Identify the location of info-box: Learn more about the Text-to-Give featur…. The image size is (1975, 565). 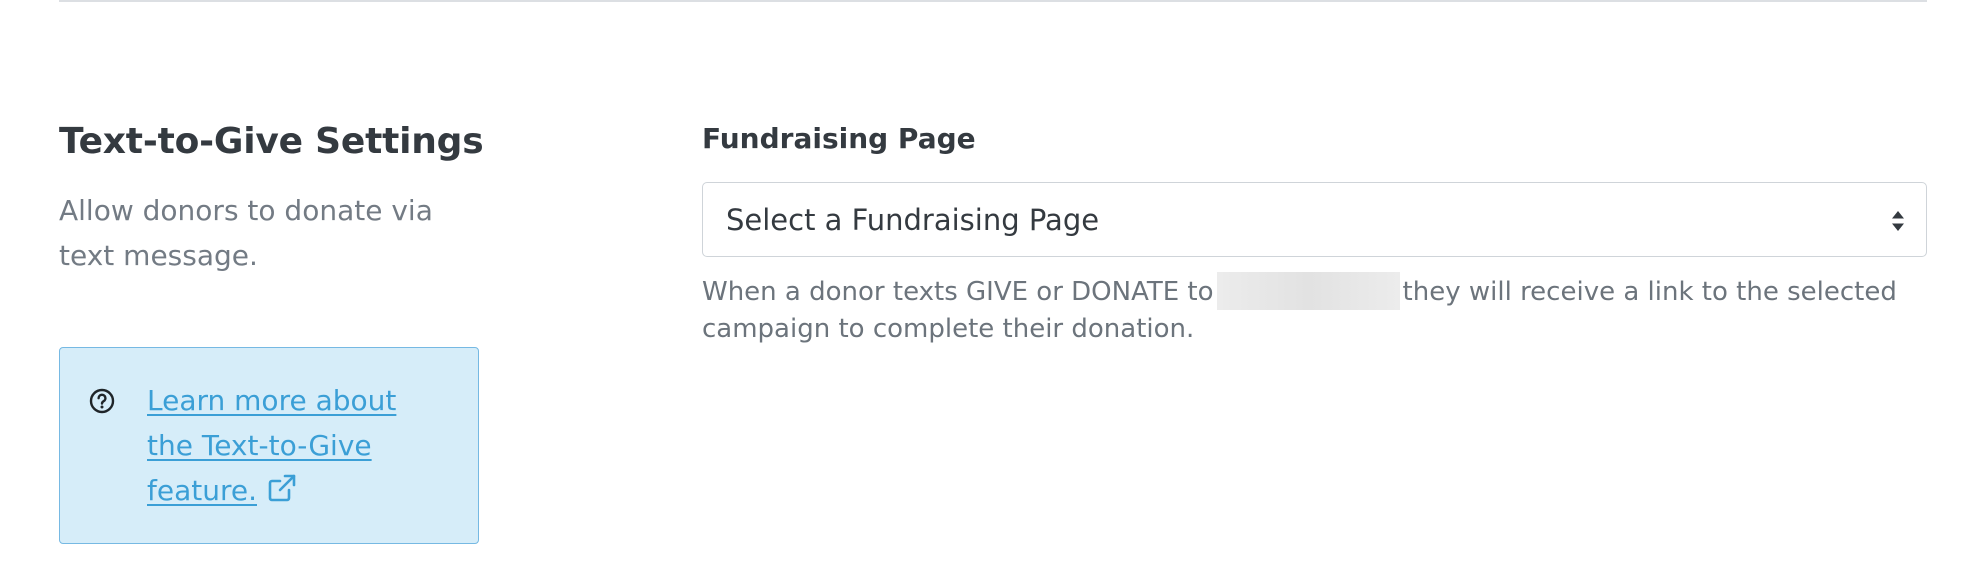
(269, 445).